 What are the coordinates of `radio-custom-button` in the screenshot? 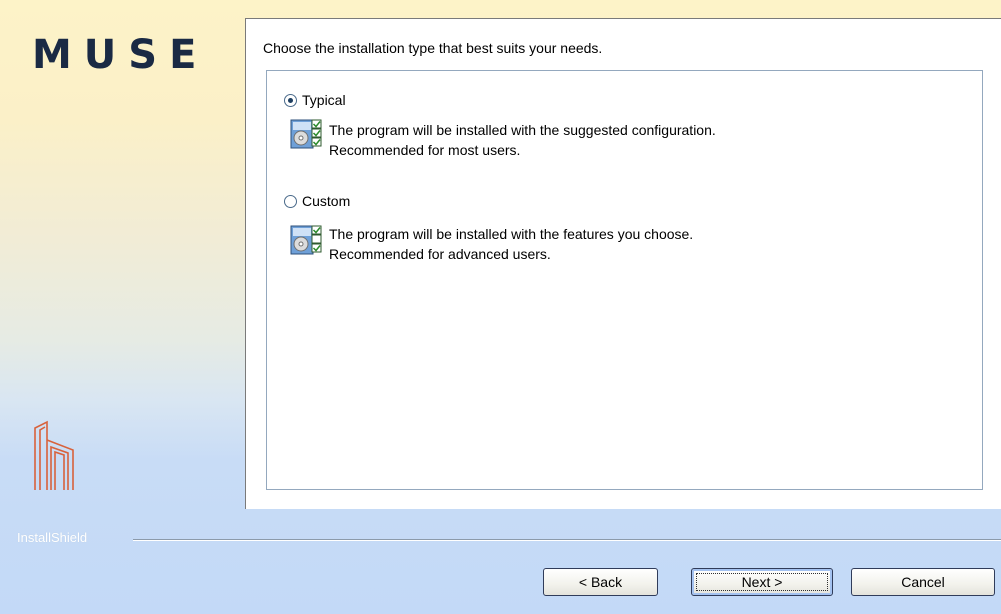 It's located at (290, 201).